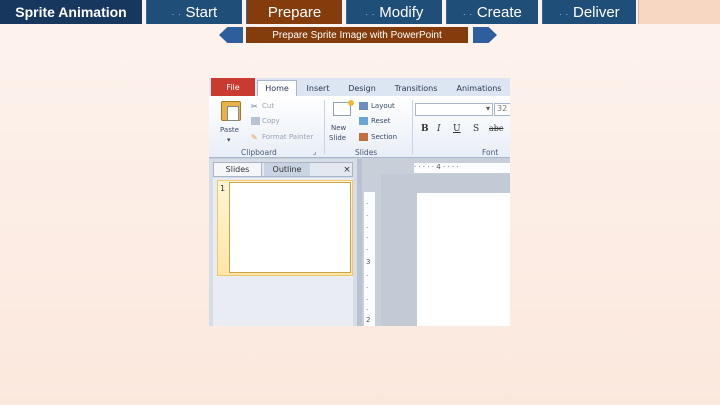 The image size is (720, 405). What do you see at coordinates (457, 129) in the screenshot?
I see `underline-button: U` at bounding box center [457, 129].